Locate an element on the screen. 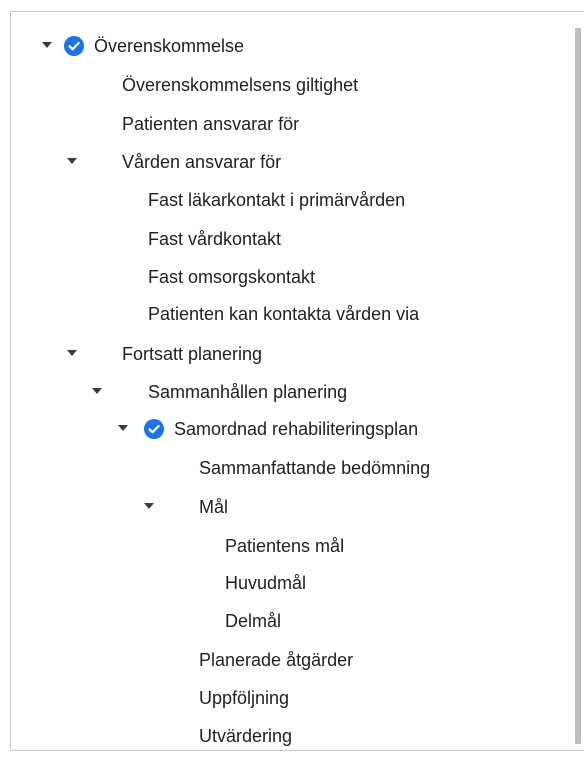 The image size is (588, 758). tree-node-fast-omsorgskontakt: Fast omsorgskontakt is located at coordinates (280, 278).